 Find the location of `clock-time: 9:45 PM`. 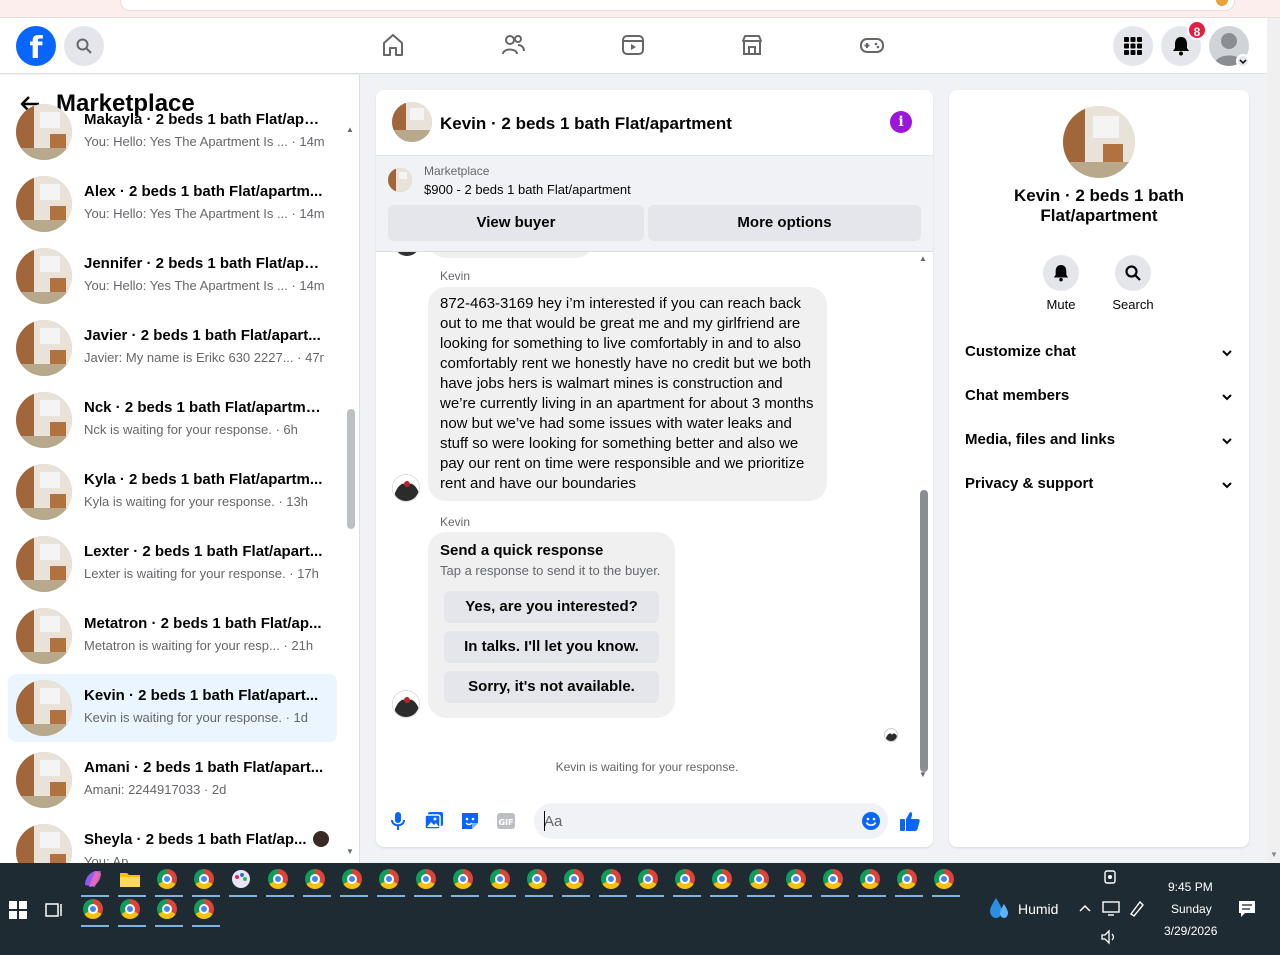

clock-time: 9:45 PM is located at coordinates (1190, 887).